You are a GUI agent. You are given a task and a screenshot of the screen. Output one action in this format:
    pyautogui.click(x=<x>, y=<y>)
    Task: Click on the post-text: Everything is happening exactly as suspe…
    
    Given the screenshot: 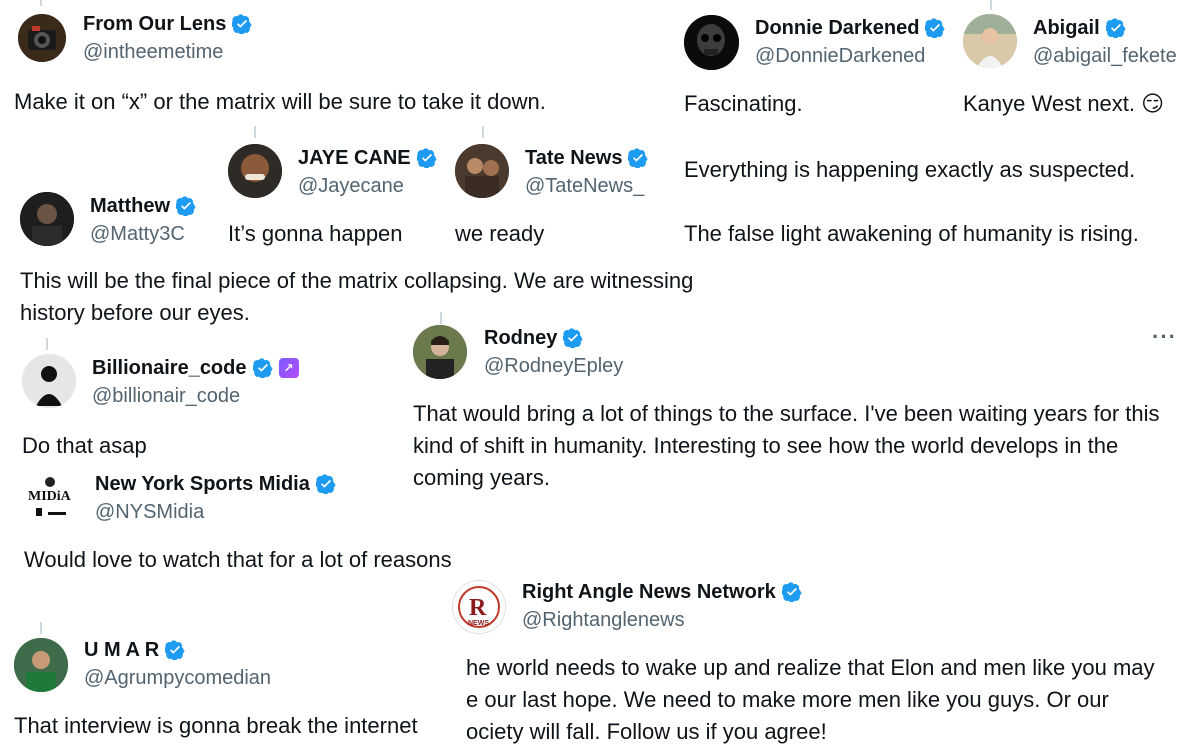 What is the action you would take?
    pyautogui.click(x=910, y=169)
    